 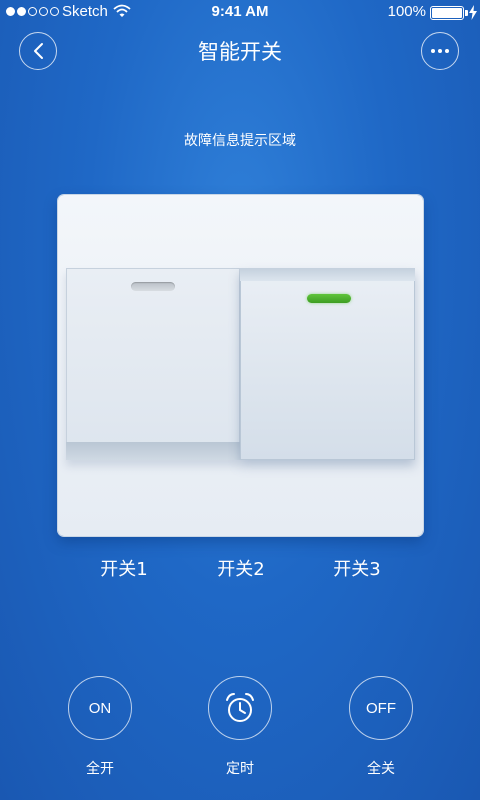 I want to click on fault-info-area: 故障信息提示区域, so click(x=240, y=141).